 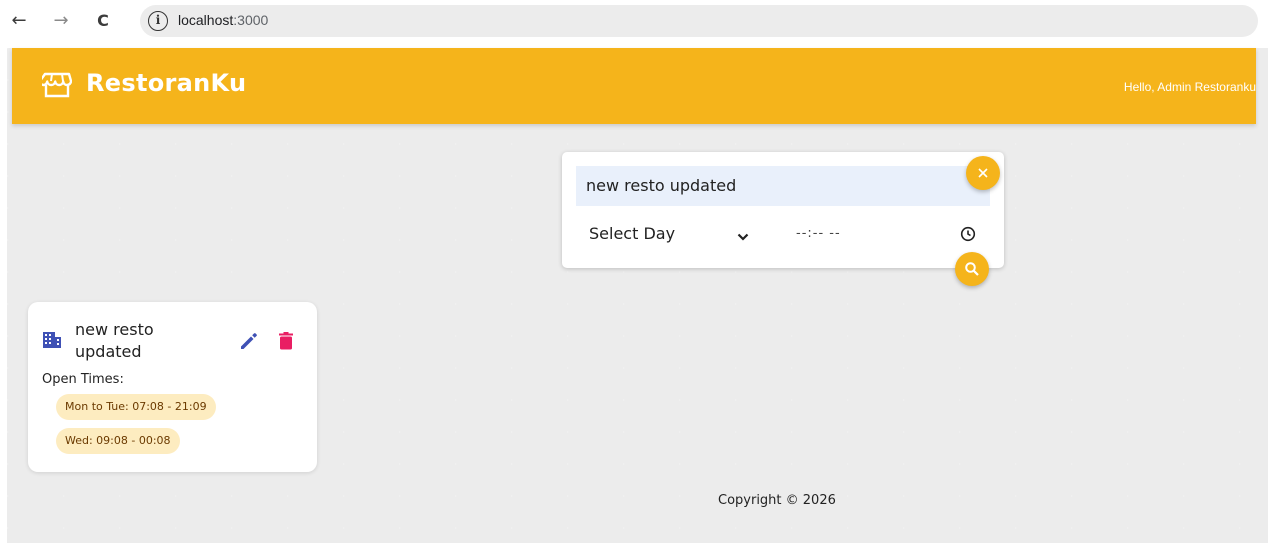 I want to click on url-text: localhost:3000, so click(x=223, y=20).